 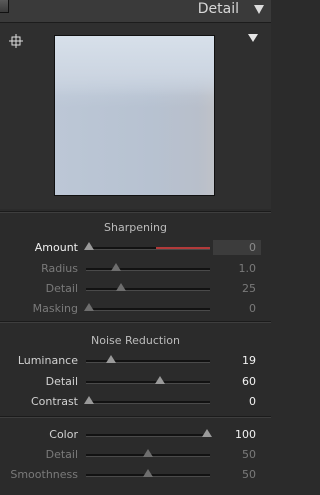 What do you see at coordinates (249, 454) in the screenshot?
I see `color-detail-value: 50` at bounding box center [249, 454].